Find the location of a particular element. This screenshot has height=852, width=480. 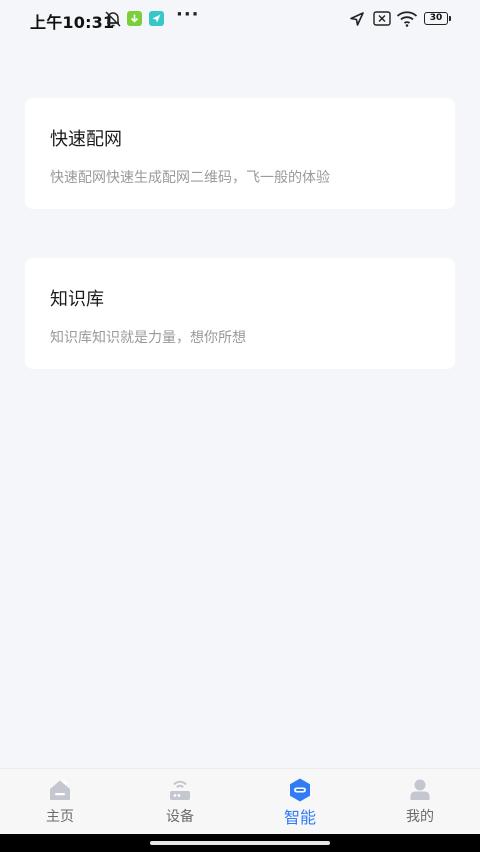

no-sim-icon is located at coordinates (382, 20).